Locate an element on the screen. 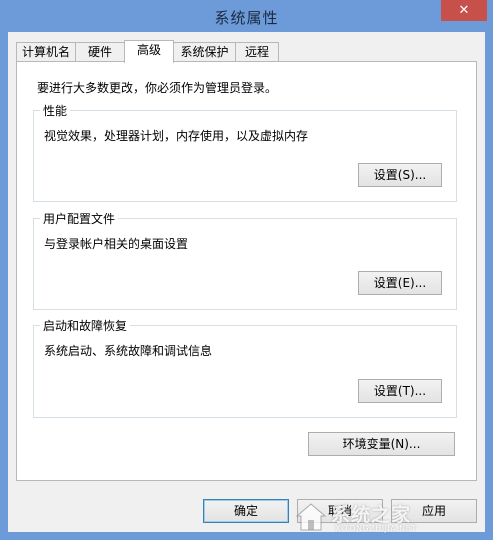  window-title: 系统属性 is located at coordinates (246, 18).